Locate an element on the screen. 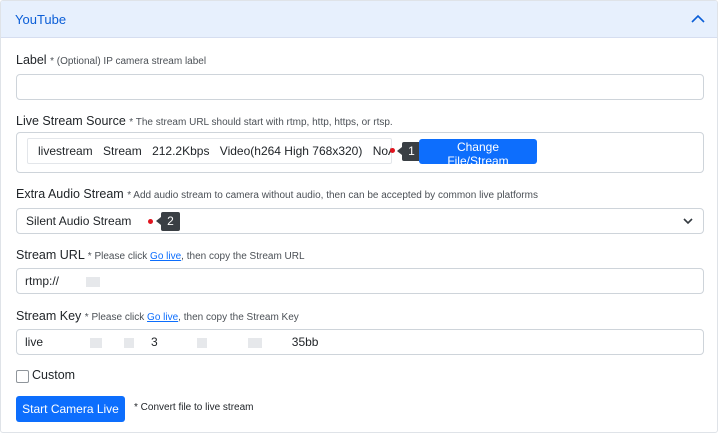  custom-label: Custom is located at coordinates (54, 375).